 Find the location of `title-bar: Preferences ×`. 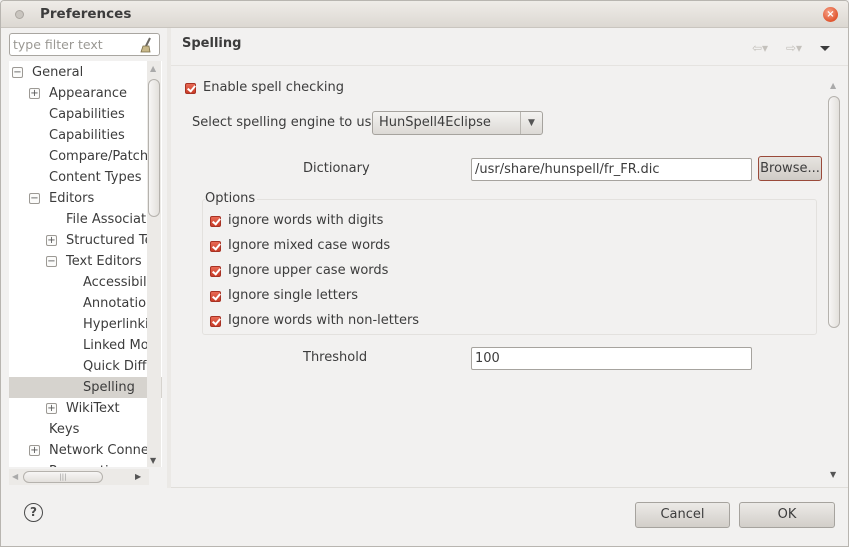

title-bar: Preferences × is located at coordinates (424, 14).